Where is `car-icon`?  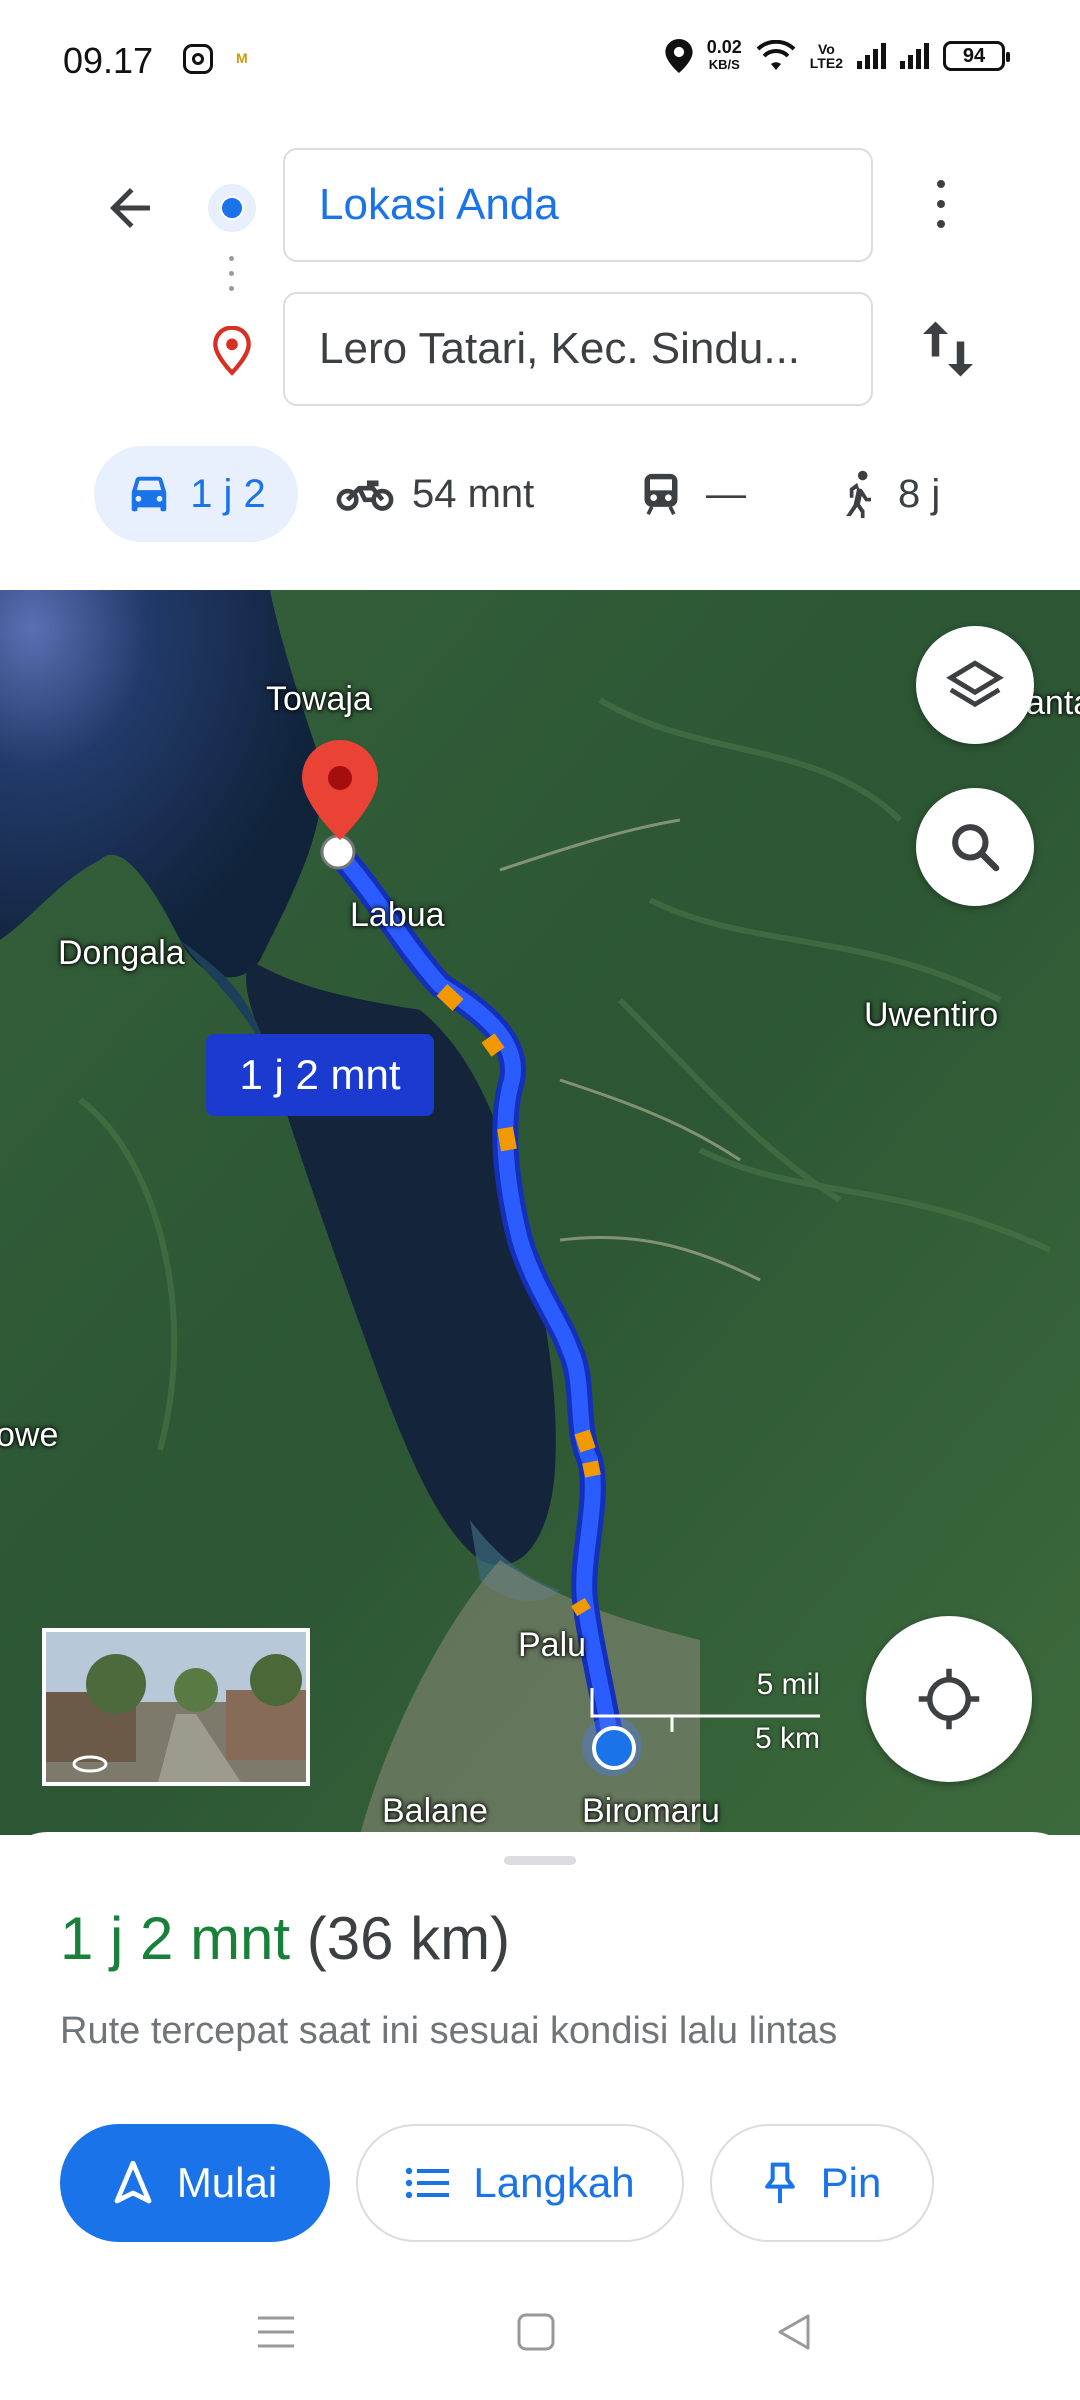 car-icon is located at coordinates (149, 494).